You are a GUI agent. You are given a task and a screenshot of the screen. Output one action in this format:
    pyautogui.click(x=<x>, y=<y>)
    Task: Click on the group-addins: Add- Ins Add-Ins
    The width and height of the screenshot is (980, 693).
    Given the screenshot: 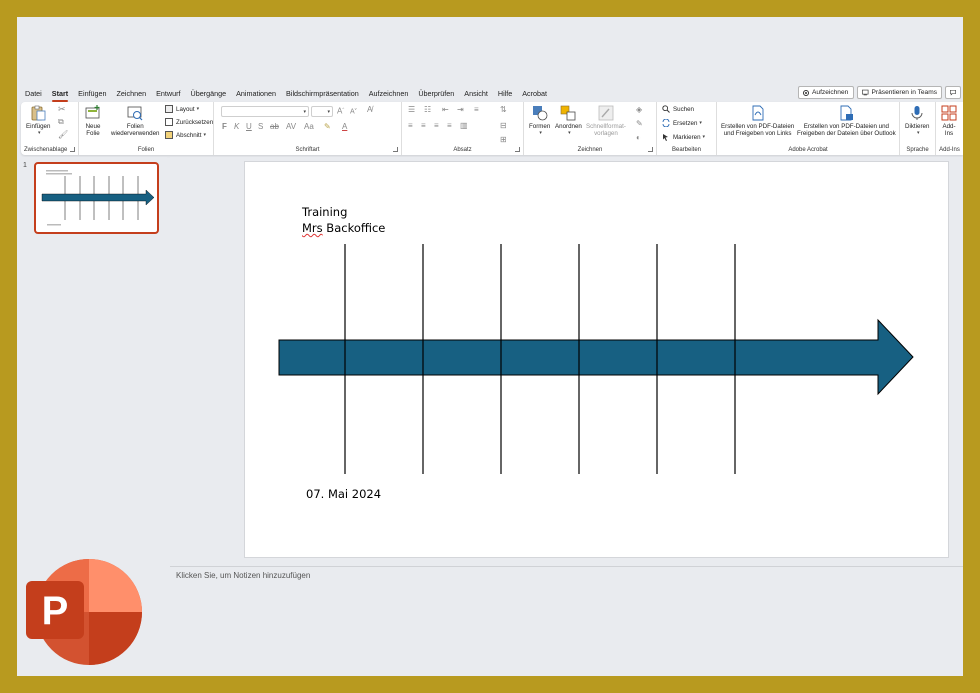 What is the action you would take?
    pyautogui.click(x=949, y=128)
    